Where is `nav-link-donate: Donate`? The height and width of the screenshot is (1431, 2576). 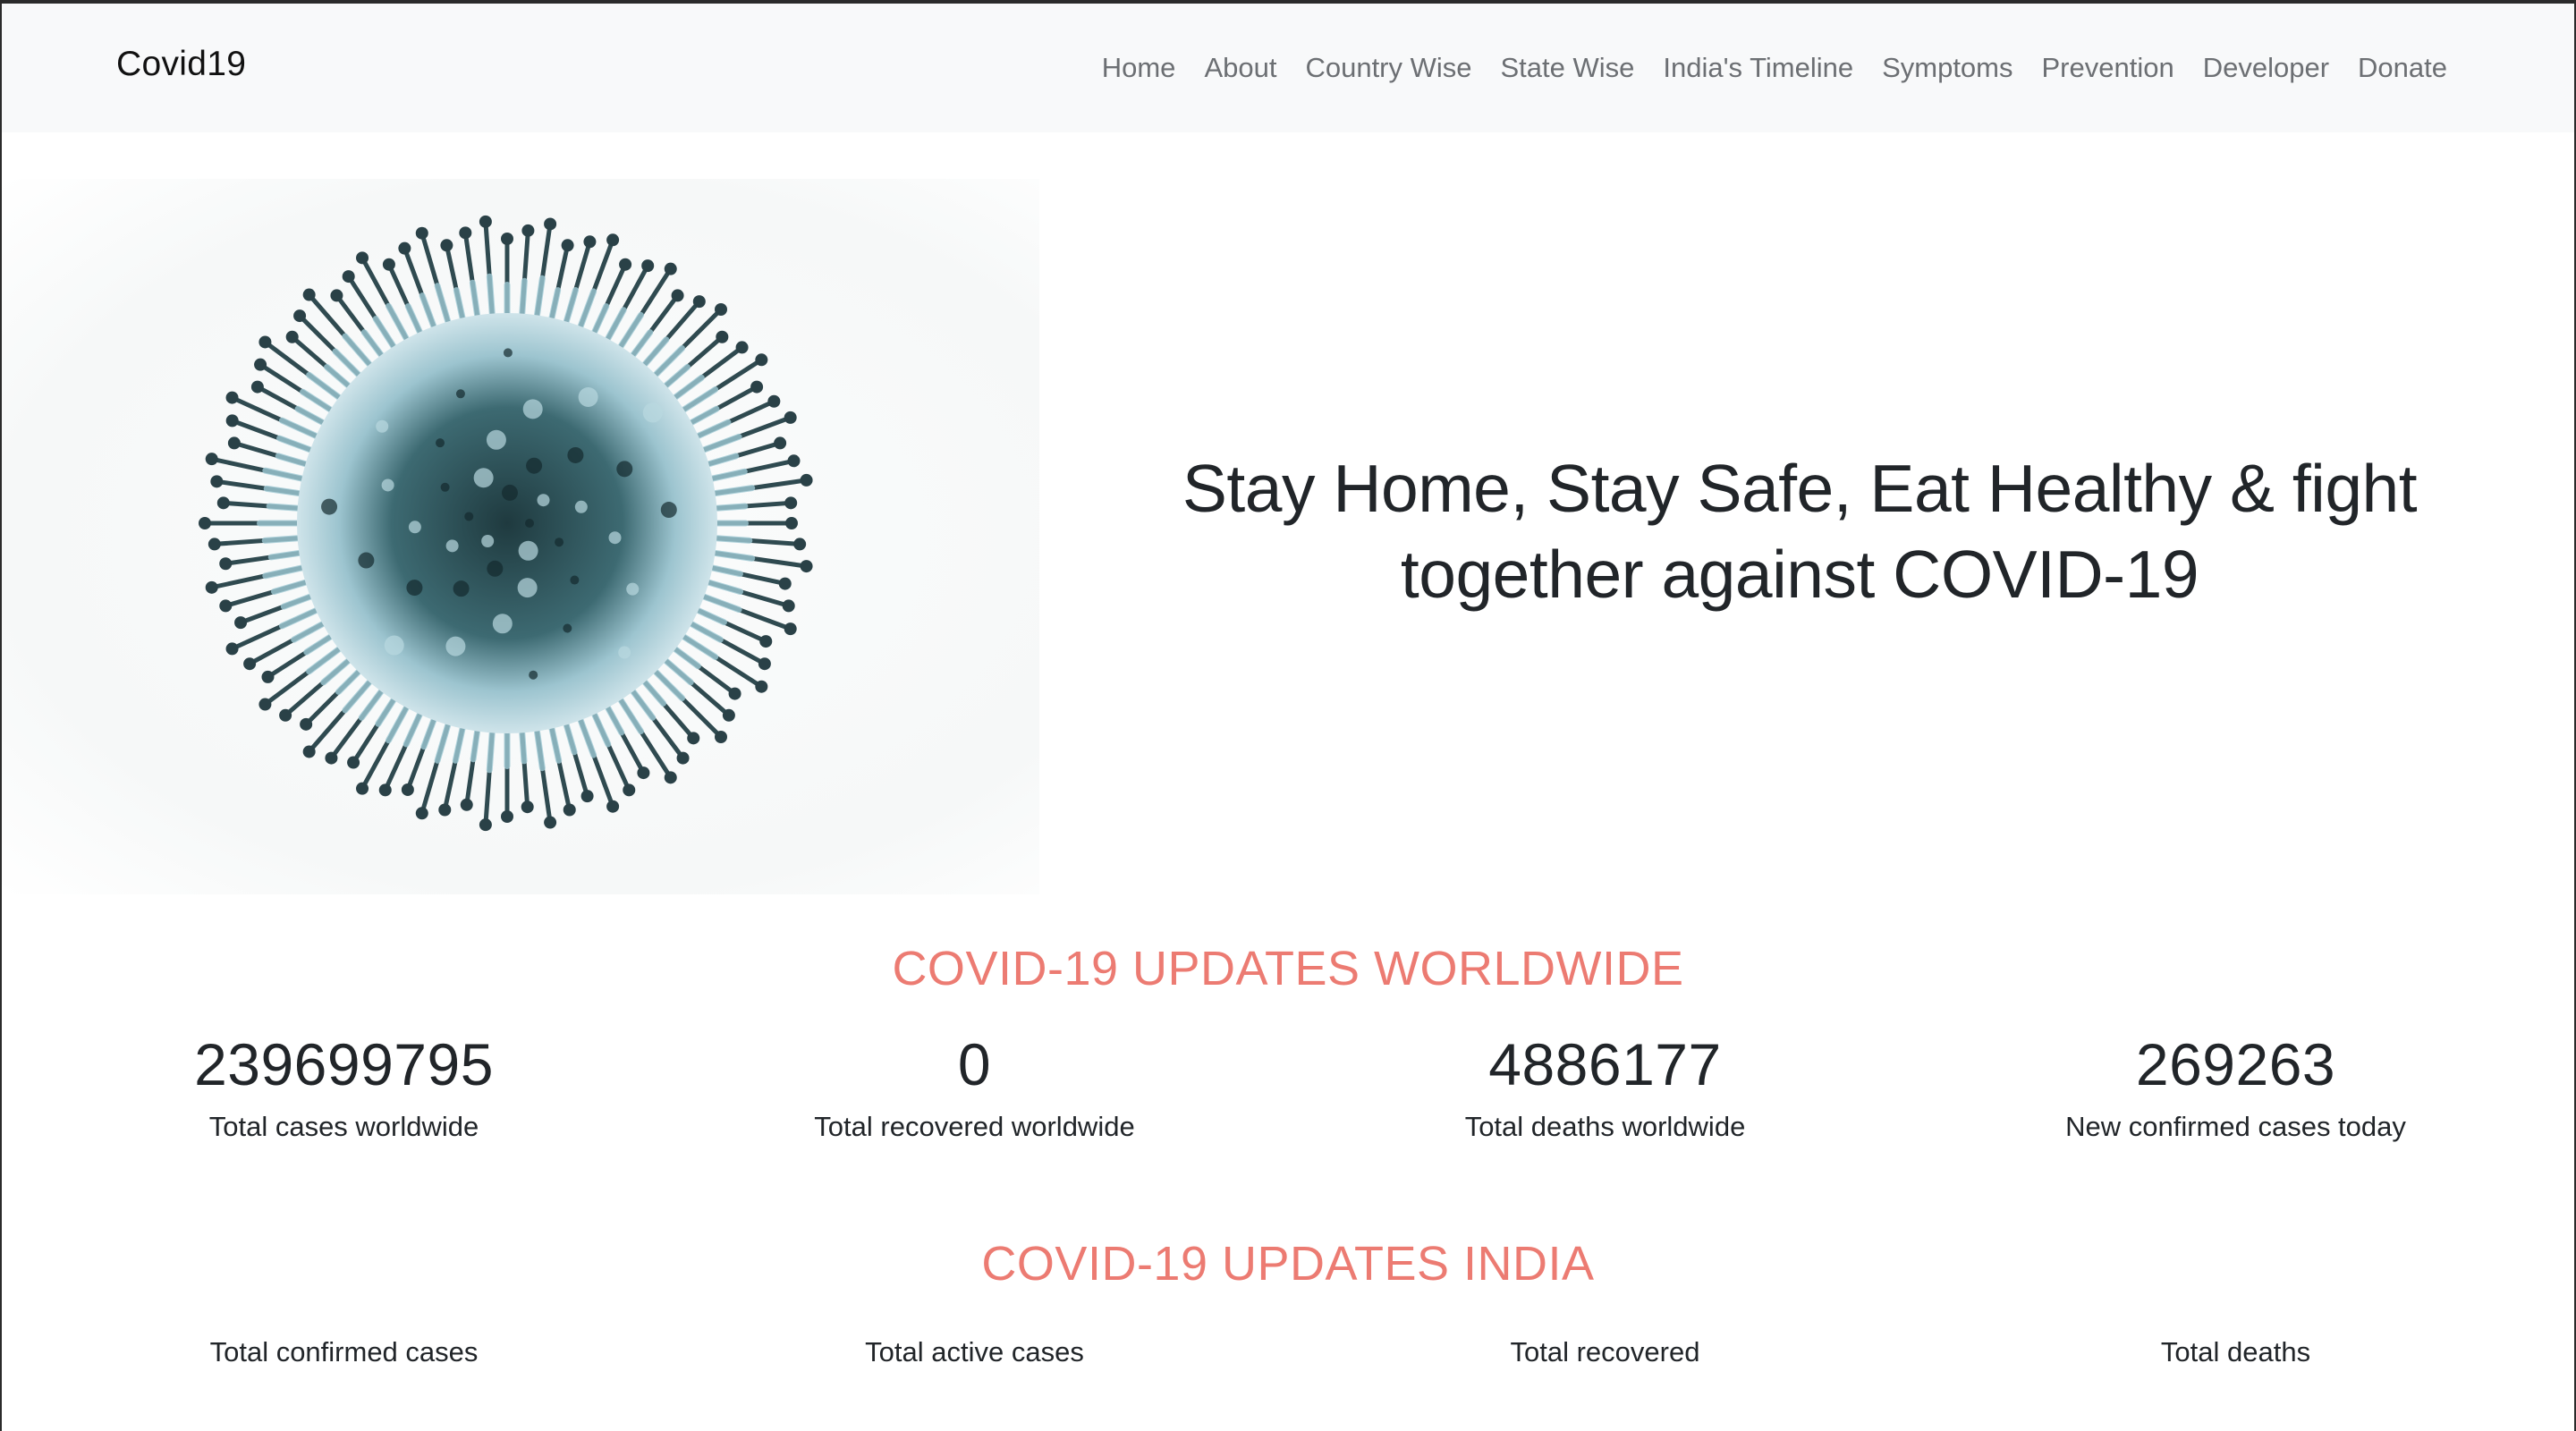 nav-link-donate: Donate is located at coordinates (2402, 67).